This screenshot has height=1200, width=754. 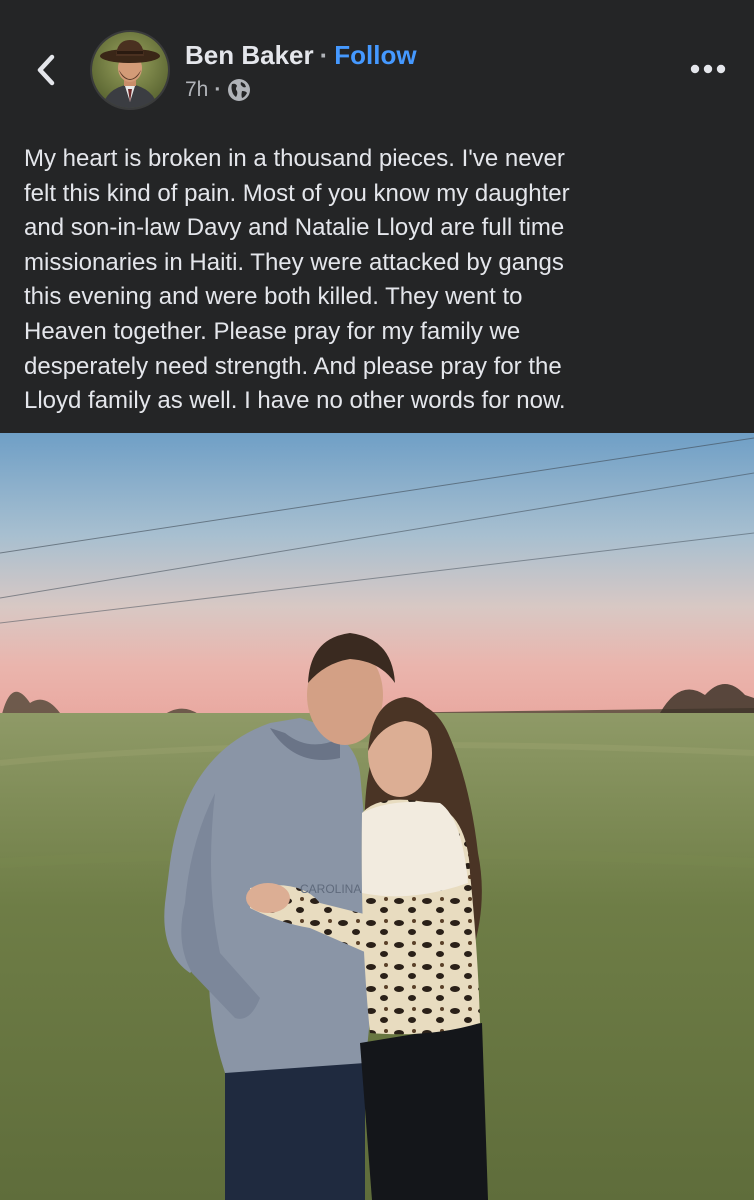 What do you see at coordinates (249, 55) in the screenshot?
I see `author-name: Ben Baker` at bounding box center [249, 55].